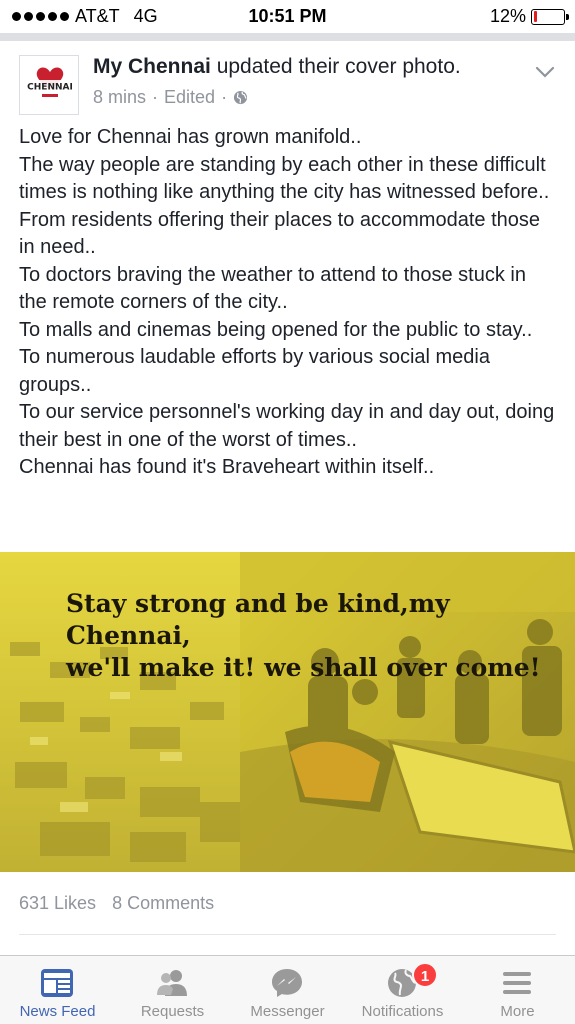 Image resolution: width=575 pixels, height=1024 pixels. Describe the element at coordinates (338, 66) in the screenshot. I see `post-action: updated their cover photo.` at that location.